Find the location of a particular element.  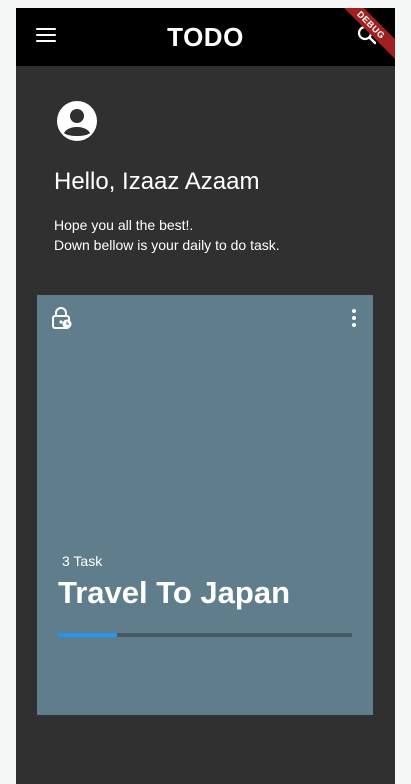

task-progress-bar is located at coordinates (205, 635).